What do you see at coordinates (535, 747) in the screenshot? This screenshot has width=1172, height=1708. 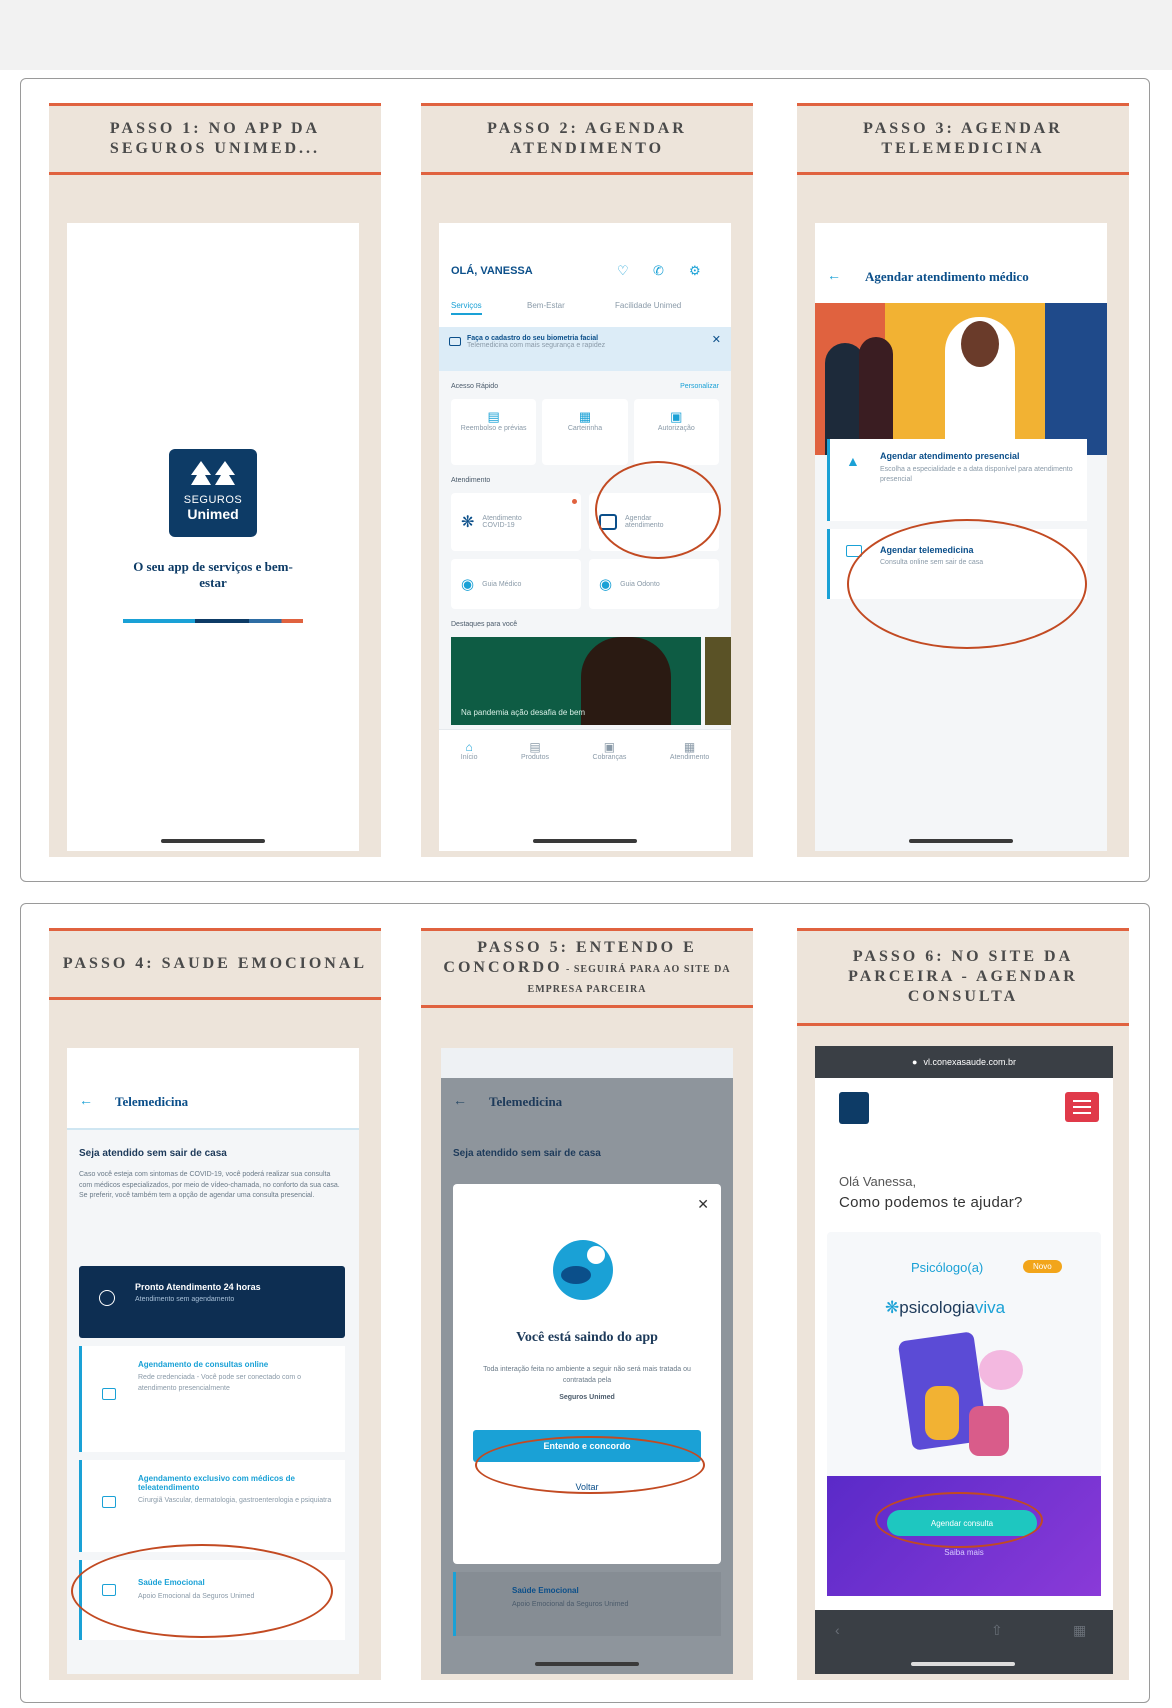 I see `products-icon: ▤` at bounding box center [535, 747].